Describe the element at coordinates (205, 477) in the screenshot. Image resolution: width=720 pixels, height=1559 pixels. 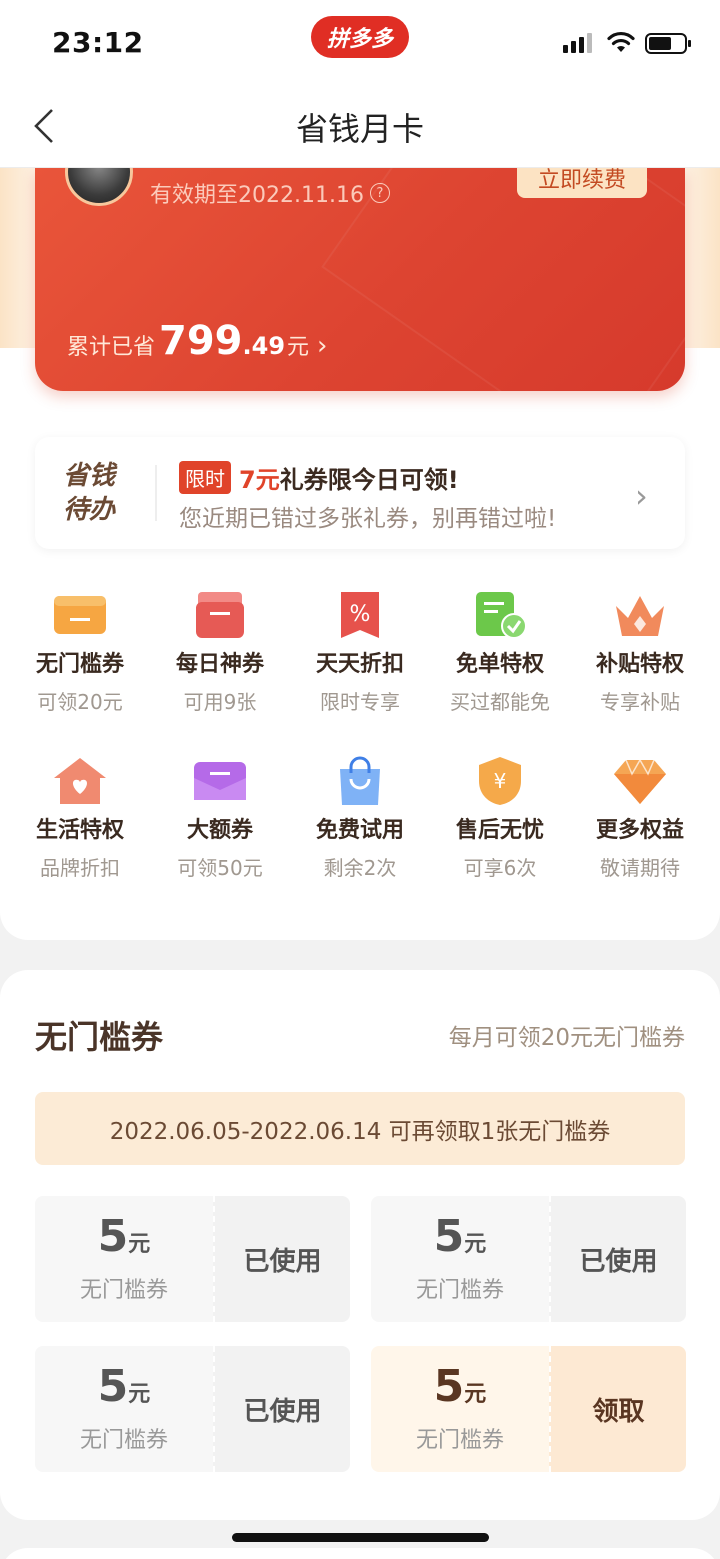
I see `limited-time-tag: 限时` at that location.